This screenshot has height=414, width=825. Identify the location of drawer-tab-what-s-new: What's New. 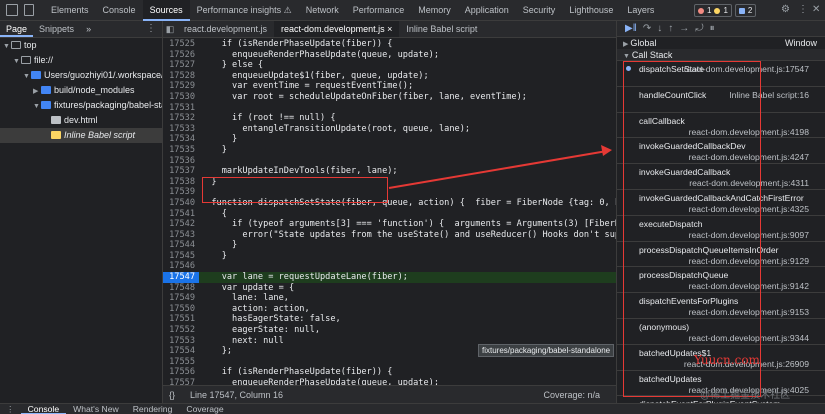
(96, 409).